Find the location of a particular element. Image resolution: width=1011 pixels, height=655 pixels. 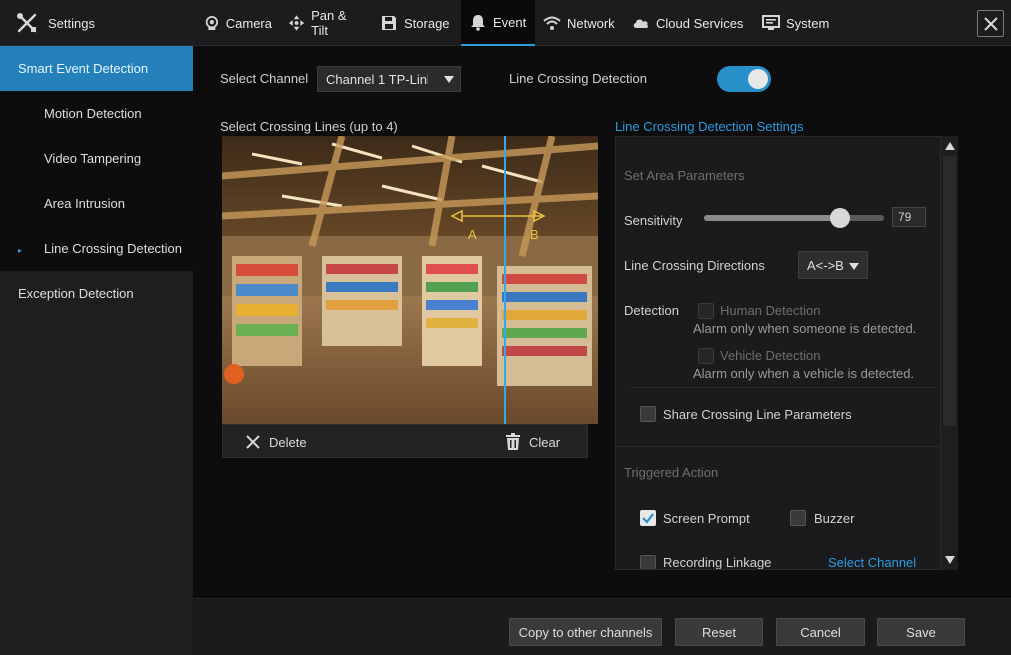

feature-label: Line Crossing Detection is located at coordinates (578, 78).